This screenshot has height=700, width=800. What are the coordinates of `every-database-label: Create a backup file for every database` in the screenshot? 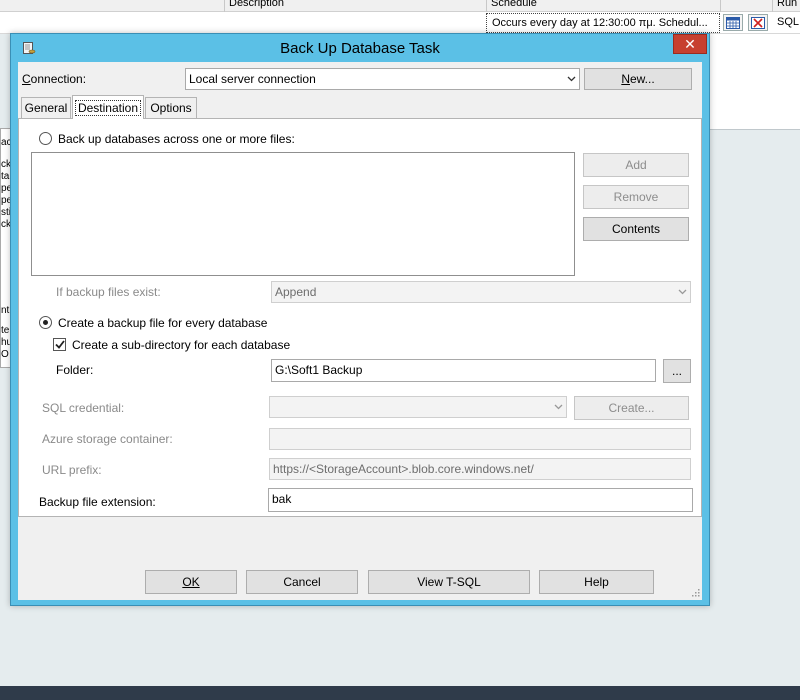 It's located at (163, 323).